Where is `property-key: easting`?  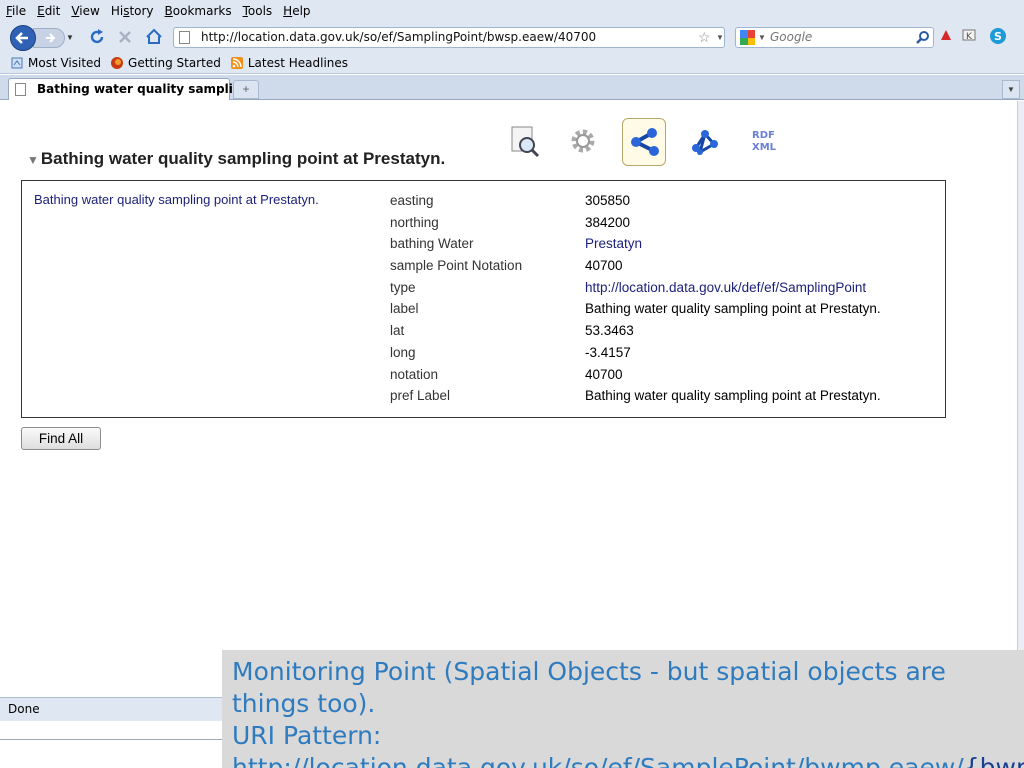
property-key: easting is located at coordinates (412, 200).